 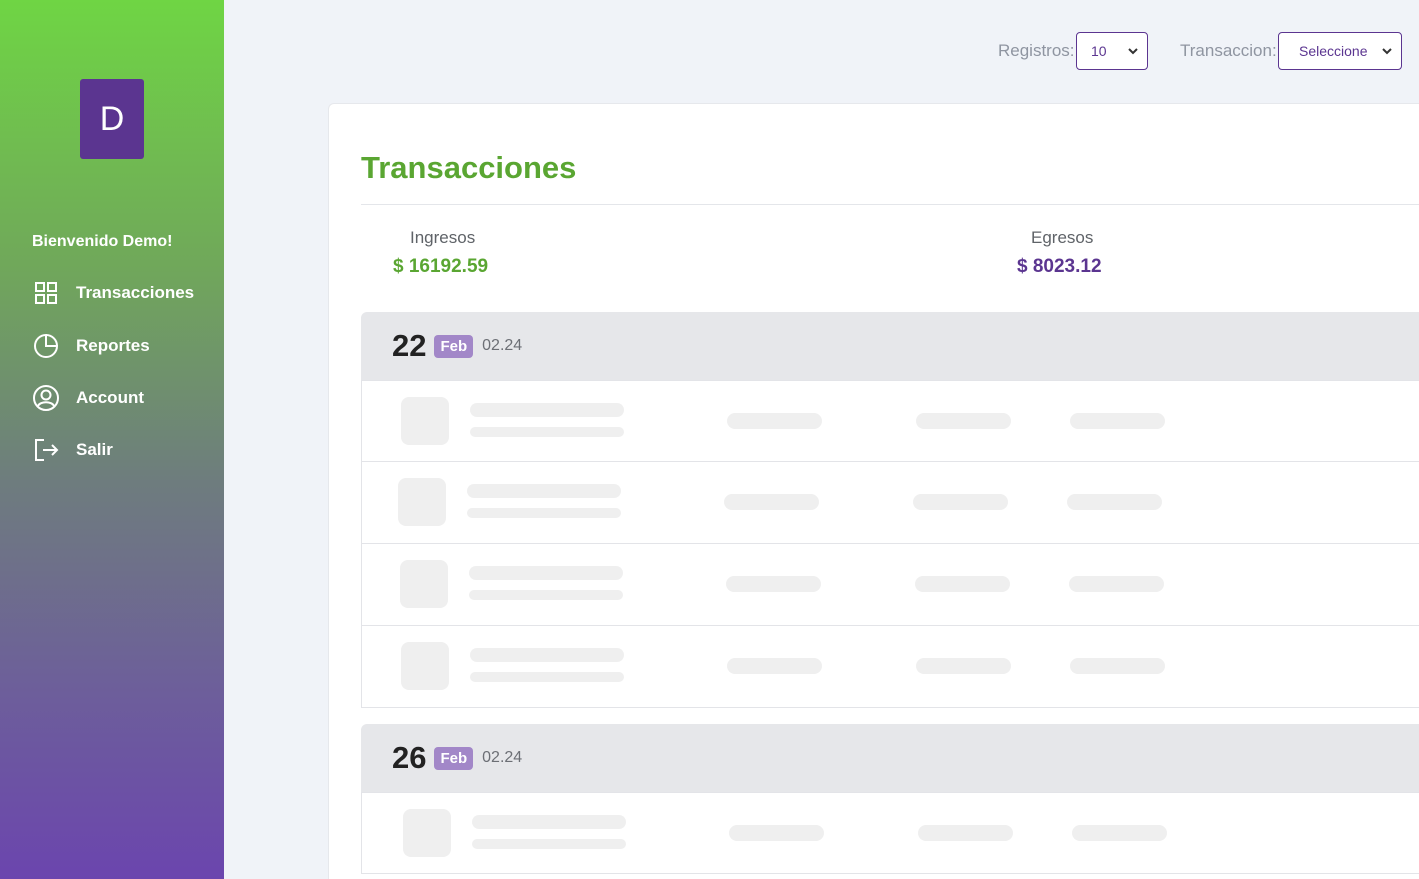 What do you see at coordinates (46, 293) in the screenshot?
I see `grid-icon` at bounding box center [46, 293].